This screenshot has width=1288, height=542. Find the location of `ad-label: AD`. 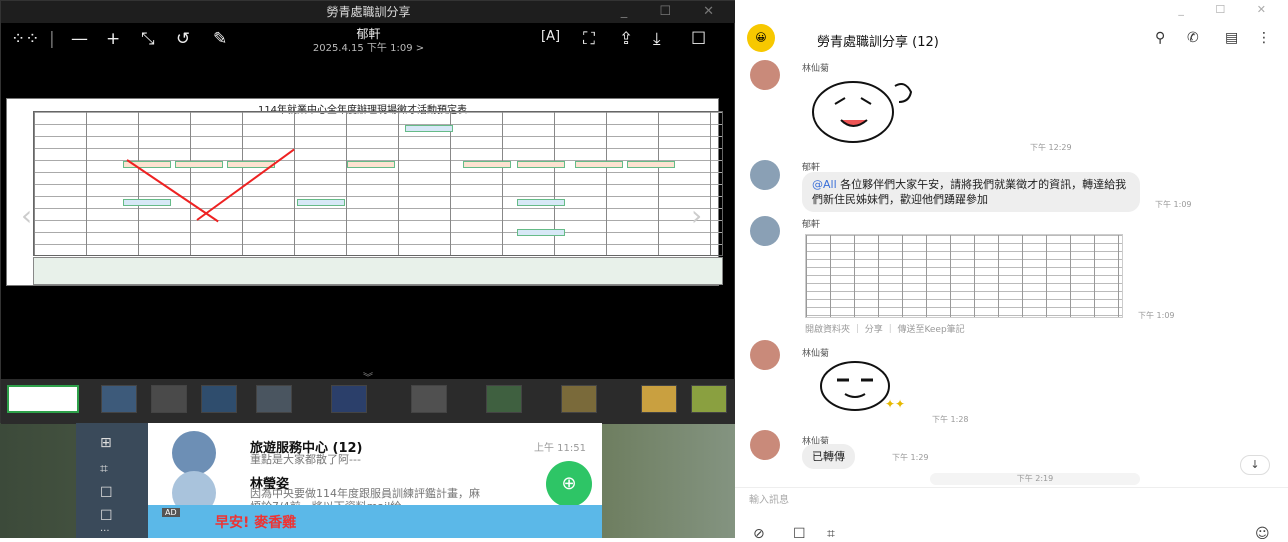

ad-label: AD is located at coordinates (171, 512).